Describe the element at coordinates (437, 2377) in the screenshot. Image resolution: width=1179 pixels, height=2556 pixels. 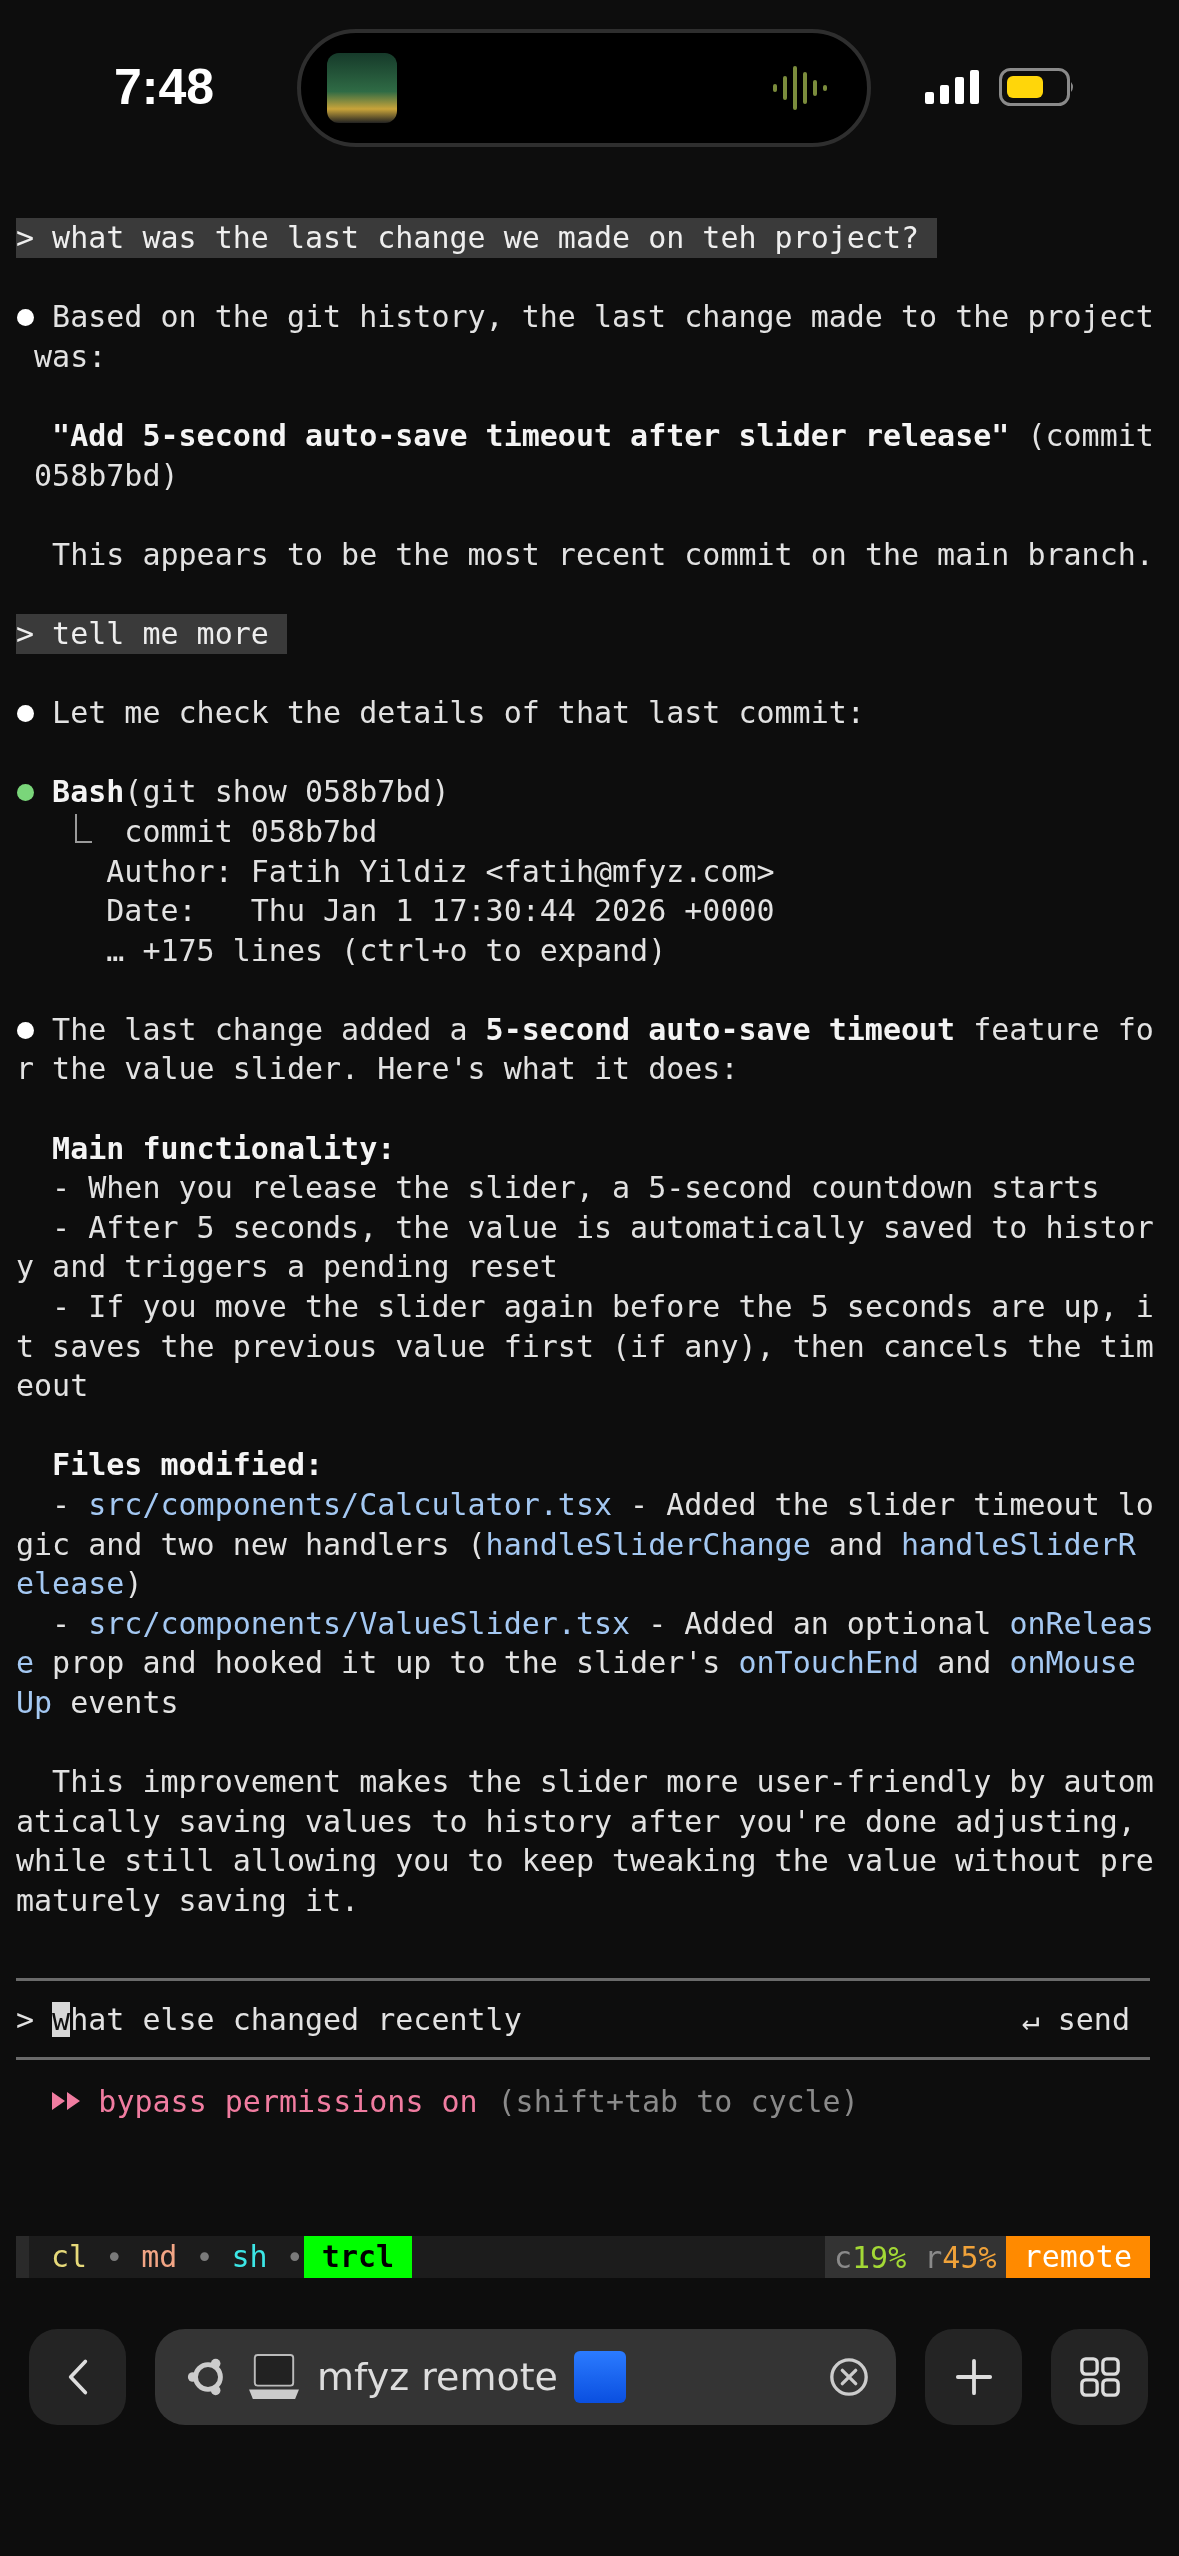
I see `tab-title: mfyz remote` at that location.